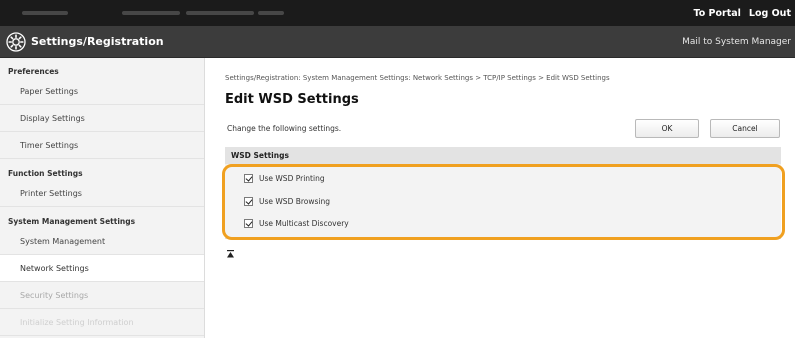 The image size is (795, 338). Describe the element at coordinates (102, 193) in the screenshot. I see `sidebar-item-printer-settings: Printer Settings` at that location.